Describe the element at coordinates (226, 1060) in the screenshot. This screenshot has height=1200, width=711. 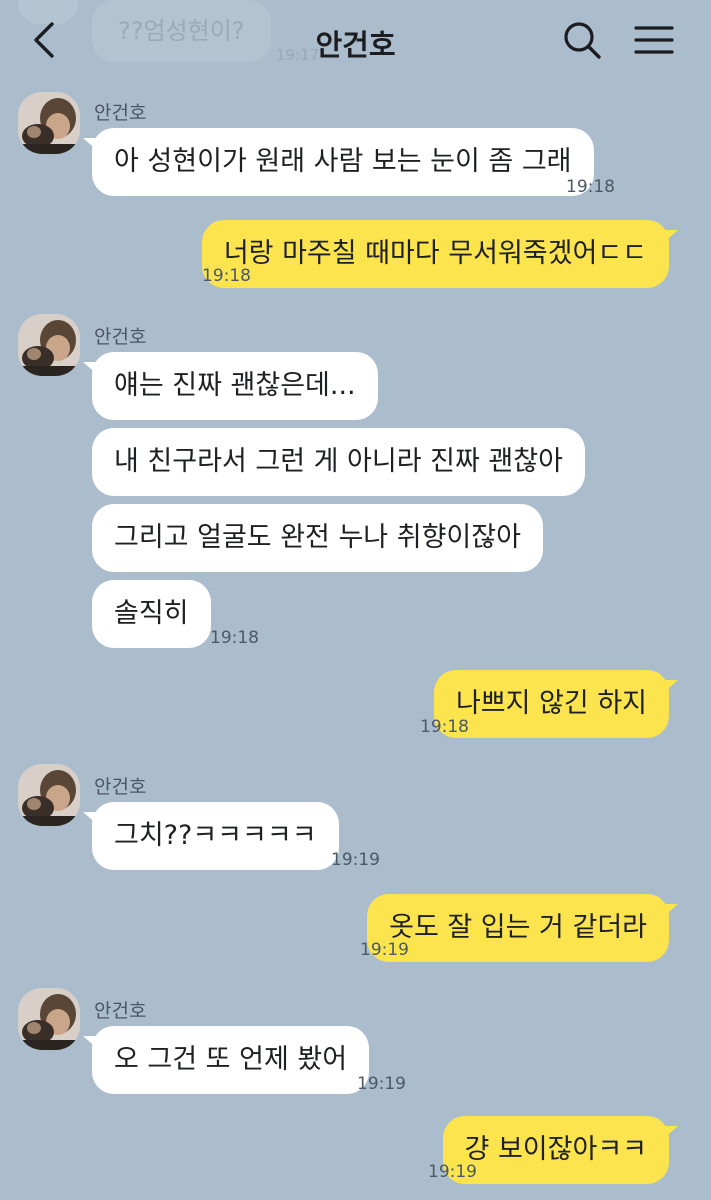
I see `message-bubble: 오 그건 또 언제 봤어` at that location.